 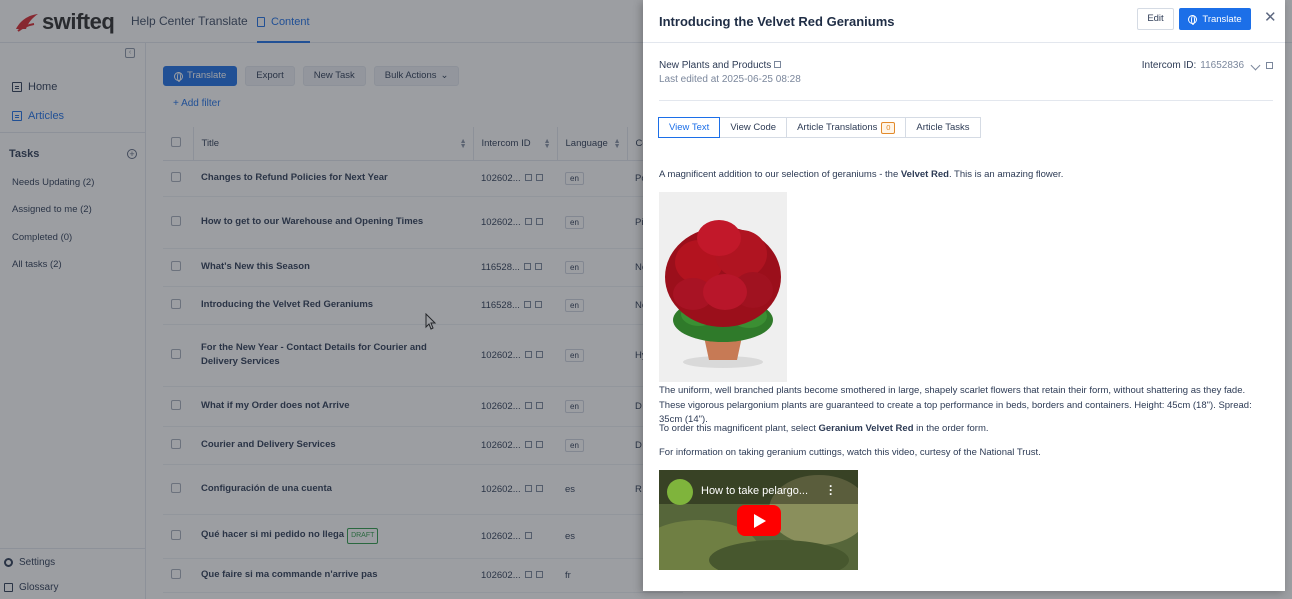 What do you see at coordinates (943, 127) in the screenshot?
I see `tab-article-tasks: Article Tasks` at bounding box center [943, 127].